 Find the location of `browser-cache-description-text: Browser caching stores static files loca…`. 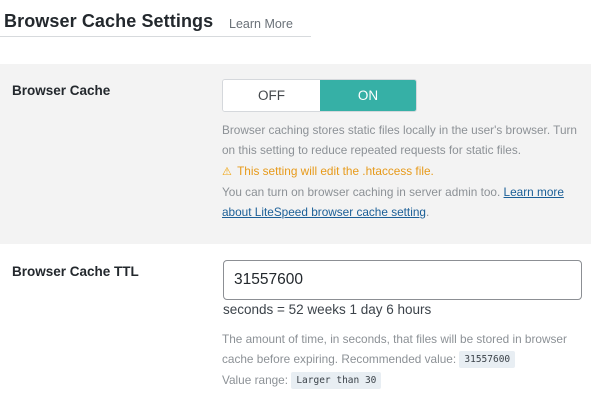

browser-cache-description-text: Browser caching stores static files loca… is located at coordinates (399, 140).